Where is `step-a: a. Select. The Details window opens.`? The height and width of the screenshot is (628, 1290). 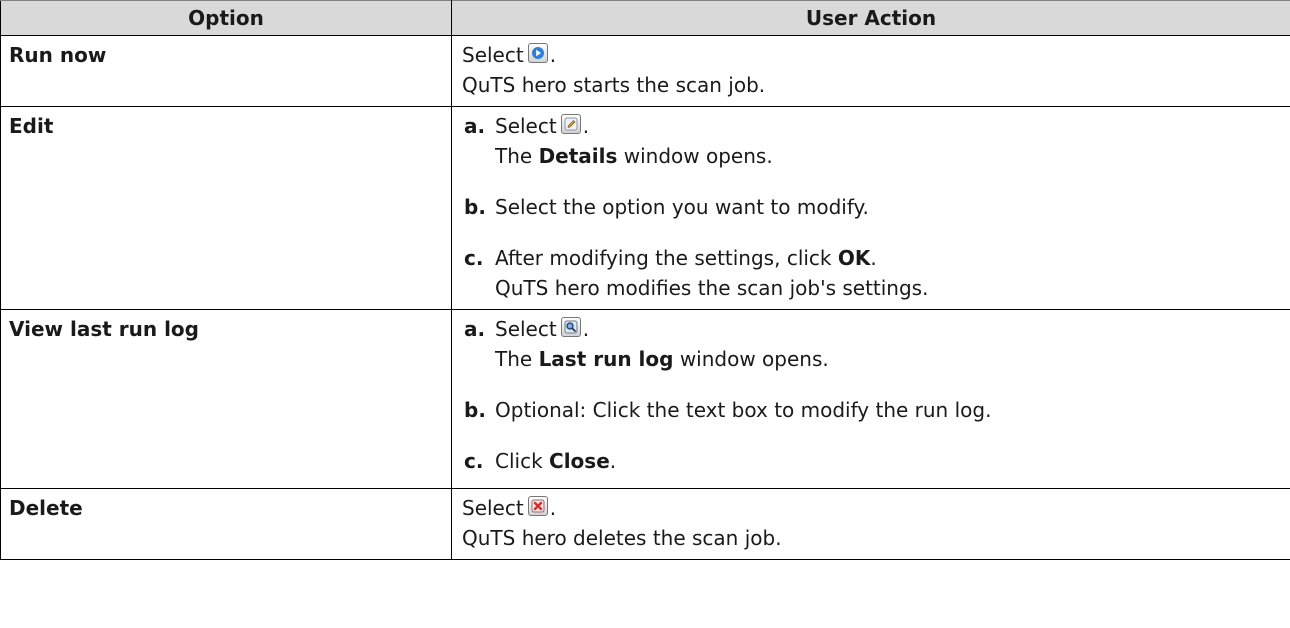 step-a: a. Select. The Details window opens. is located at coordinates (618, 141).